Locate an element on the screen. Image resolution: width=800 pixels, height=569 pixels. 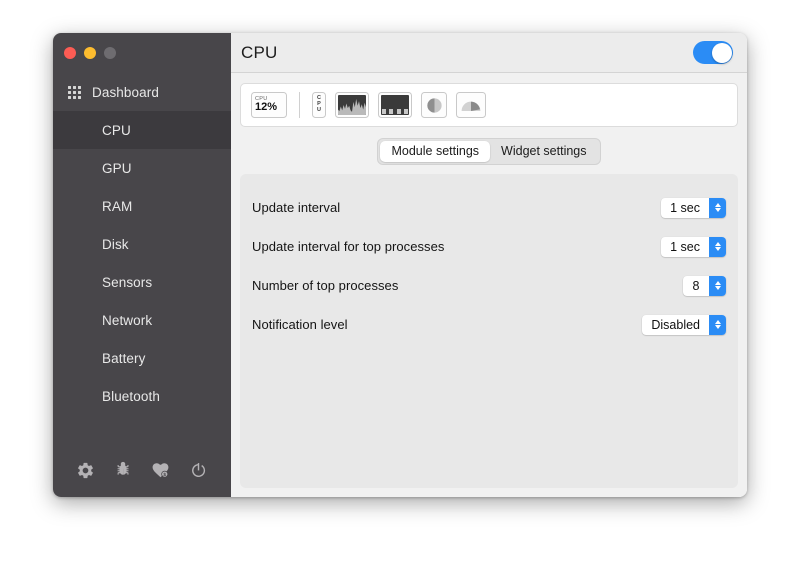
line-chart-preview is located at coordinates (352, 105).